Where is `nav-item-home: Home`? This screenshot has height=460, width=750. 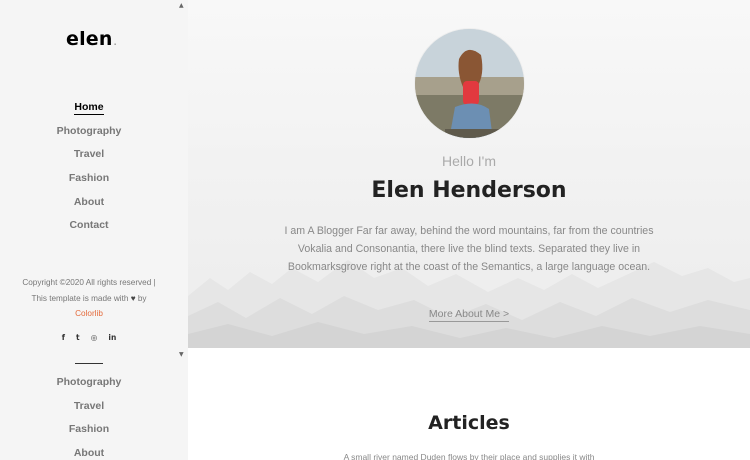 nav-item-home: Home is located at coordinates (89, 110).